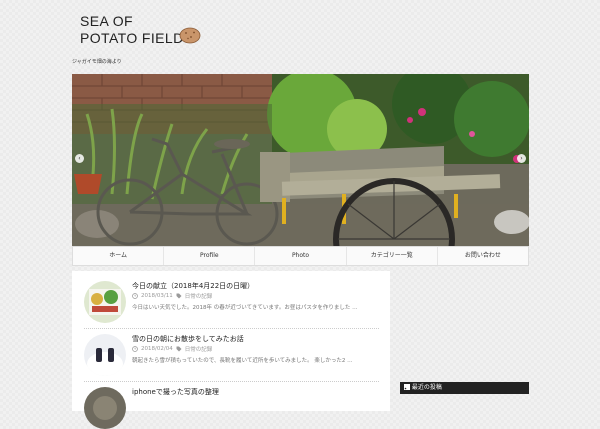 This screenshot has height=429, width=600. Describe the element at coordinates (190, 35) in the screenshot. I see `potato-icon` at that location.